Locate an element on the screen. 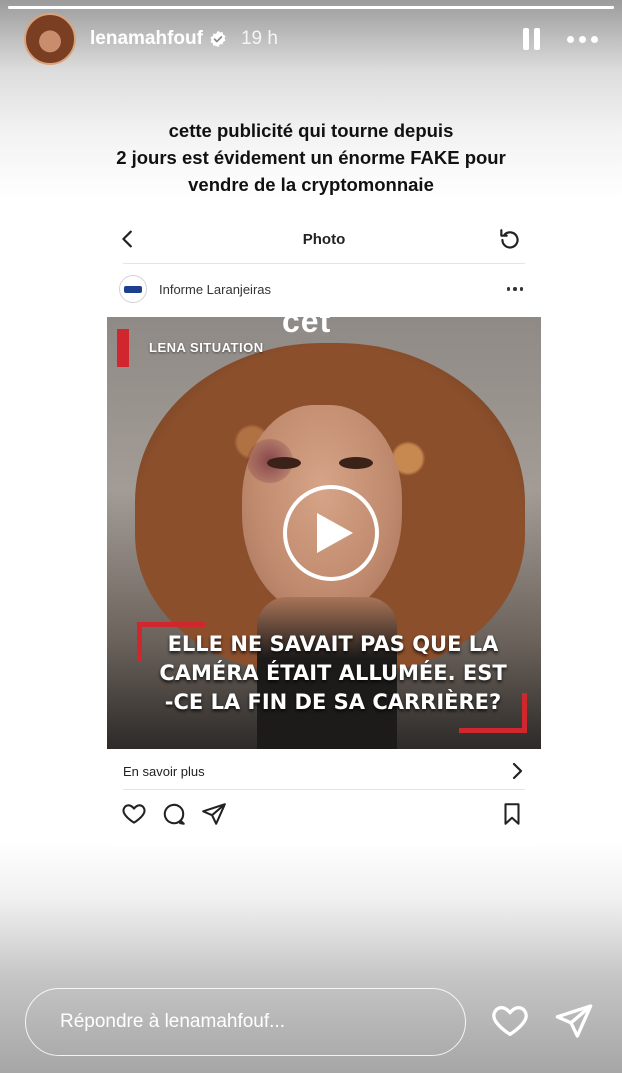 The image size is (622, 1073). send-story-icon is located at coordinates (574, 1021).